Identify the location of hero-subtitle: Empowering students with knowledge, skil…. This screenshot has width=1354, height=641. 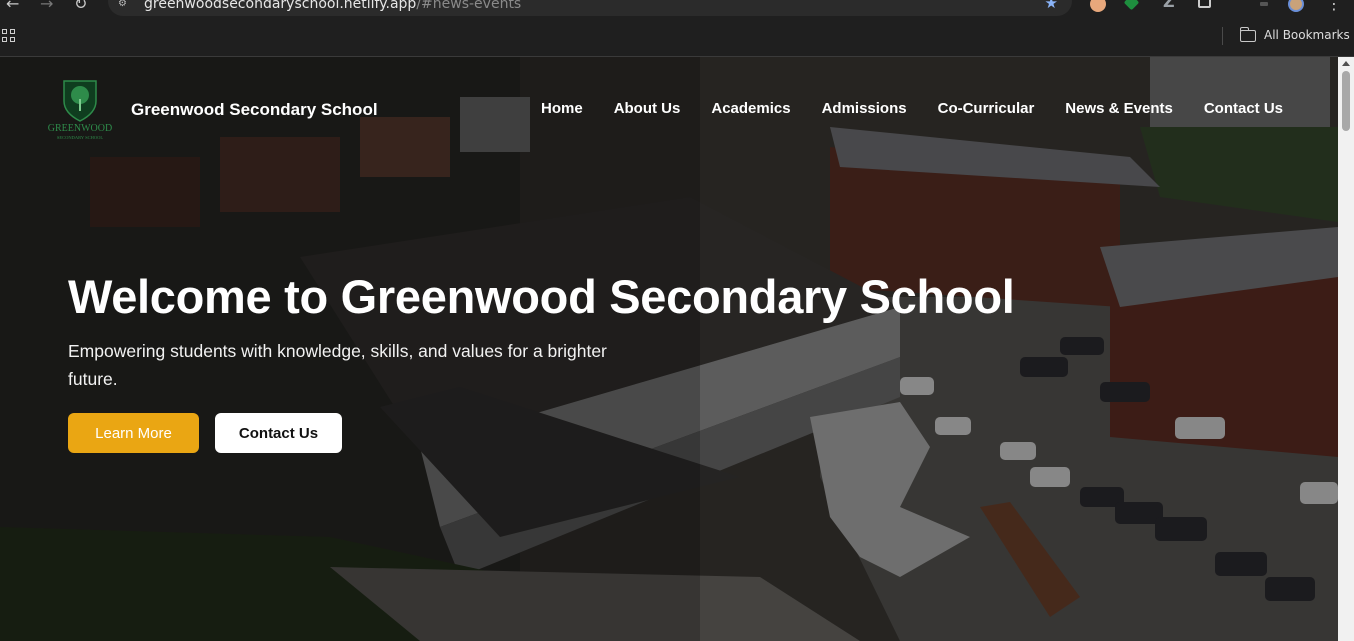
(337, 365).